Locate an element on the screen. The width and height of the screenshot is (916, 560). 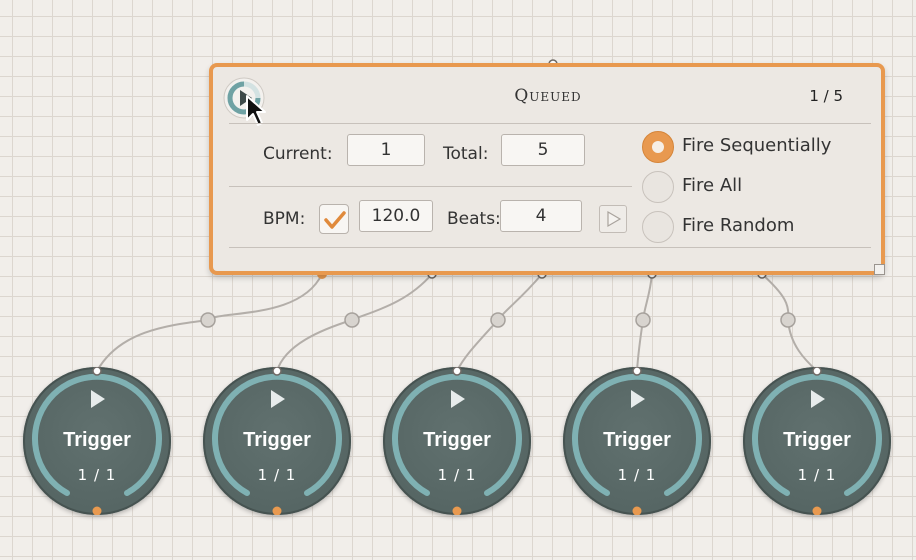
total-label: Total: is located at coordinates (466, 154).